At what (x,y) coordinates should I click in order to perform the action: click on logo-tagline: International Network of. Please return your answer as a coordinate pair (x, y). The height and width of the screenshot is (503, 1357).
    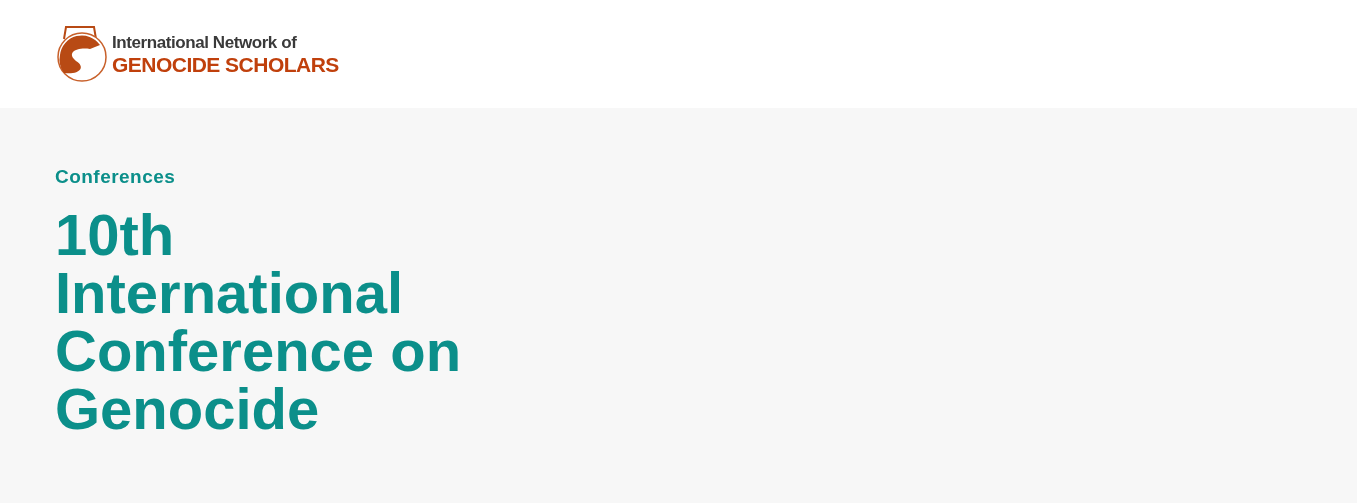
    Looking at the image, I should click on (205, 42).